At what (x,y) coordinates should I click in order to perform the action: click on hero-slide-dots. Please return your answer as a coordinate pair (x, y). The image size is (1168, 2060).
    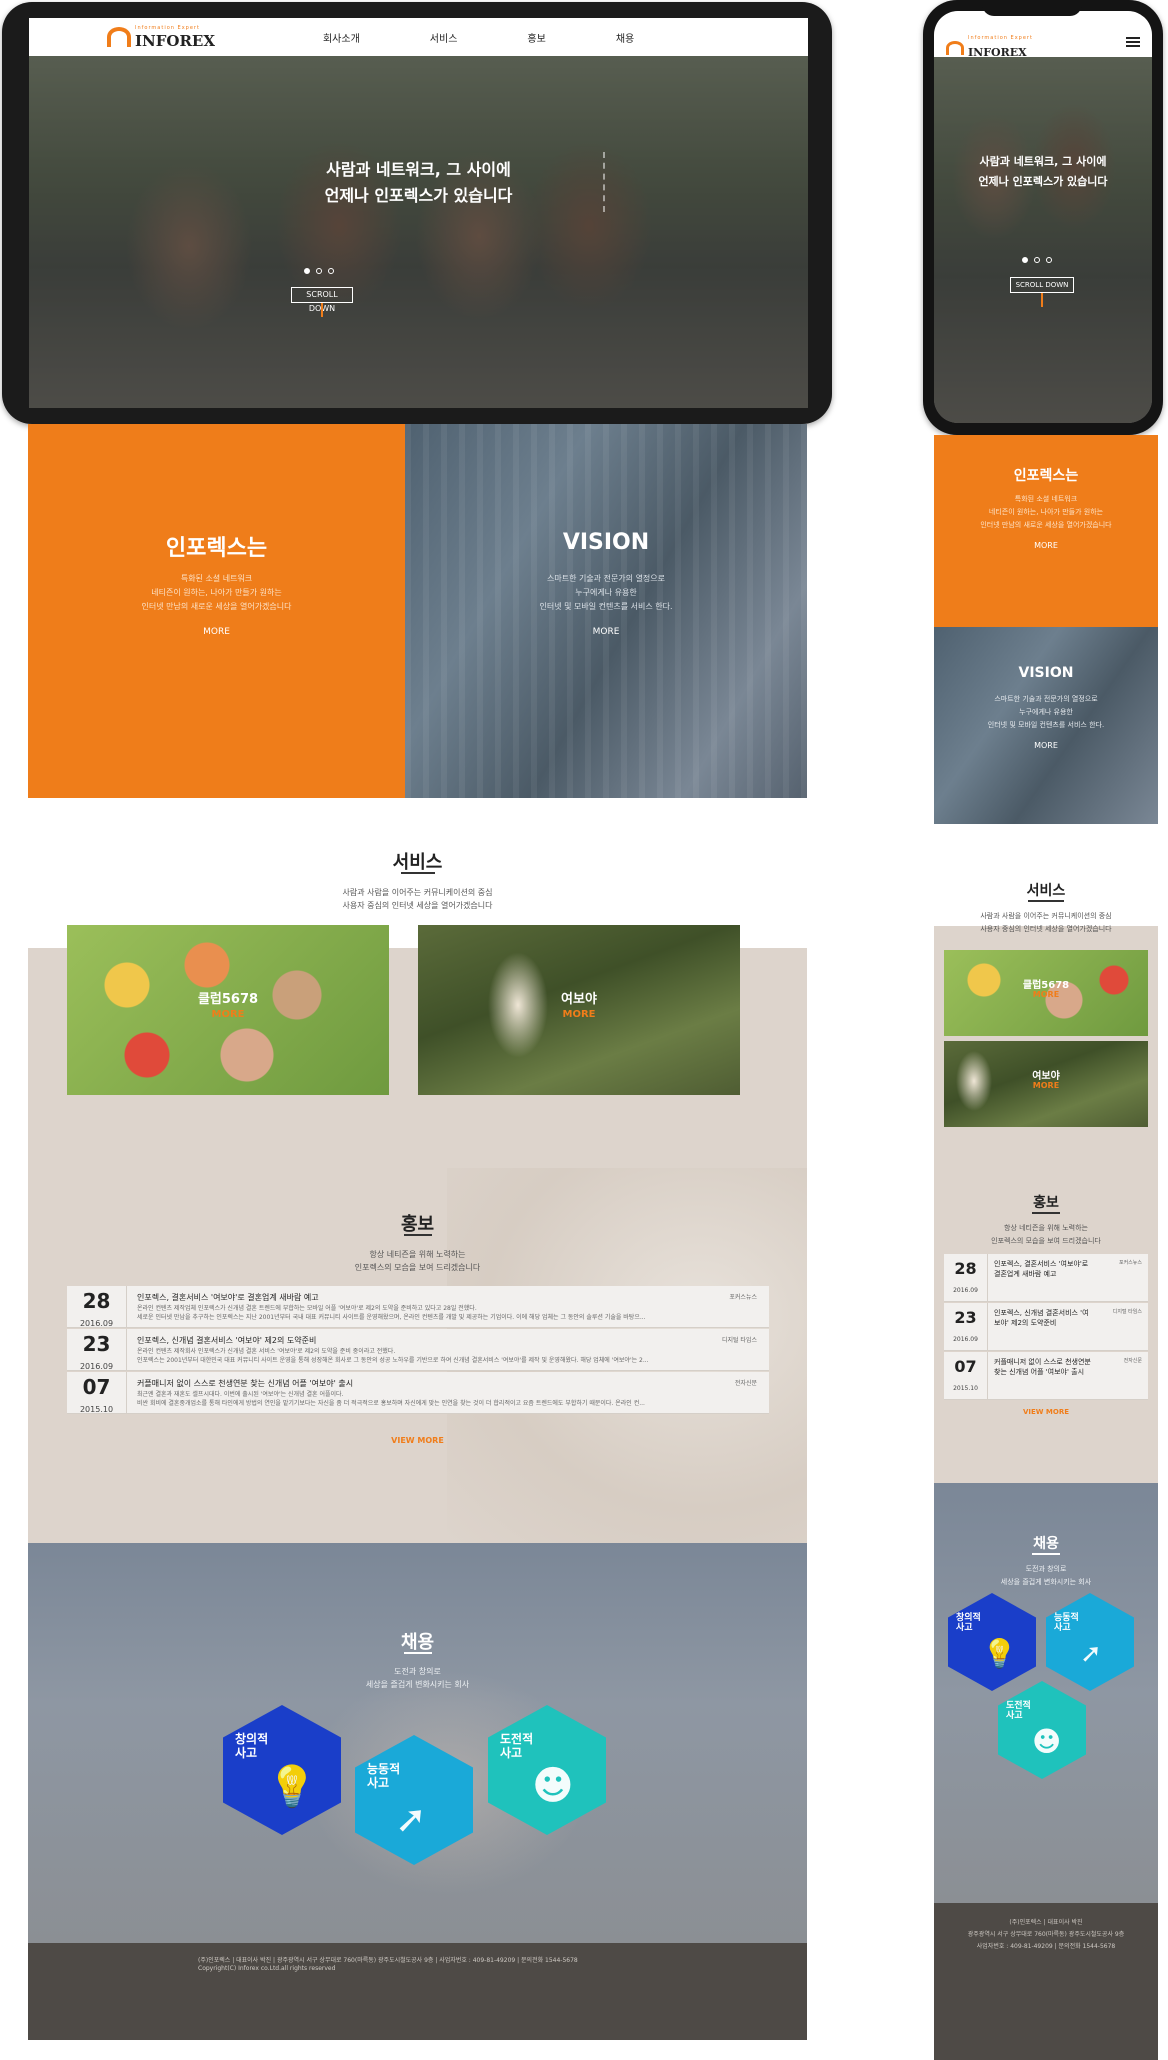
    Looking at the image, I should click on (1037, 260).